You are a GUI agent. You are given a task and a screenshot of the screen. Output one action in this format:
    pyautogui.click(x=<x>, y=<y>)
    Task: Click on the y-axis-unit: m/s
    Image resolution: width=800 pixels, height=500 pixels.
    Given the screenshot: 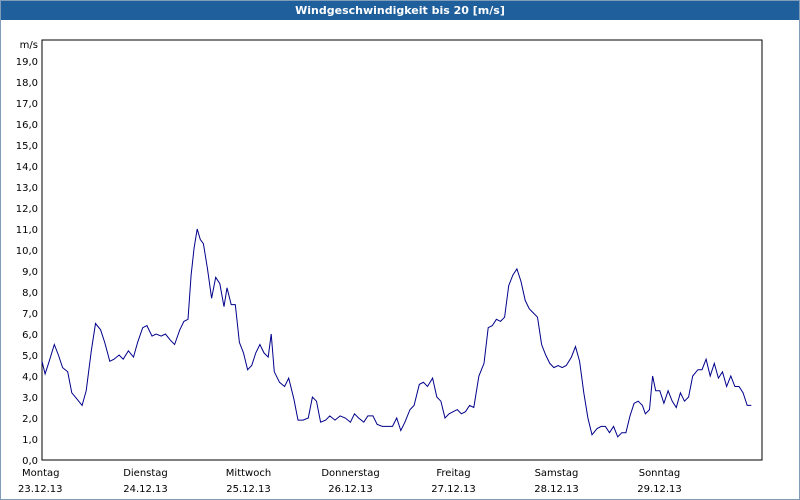 What is the action you would take?
    pyautogui.click(x=29, y=45)
    